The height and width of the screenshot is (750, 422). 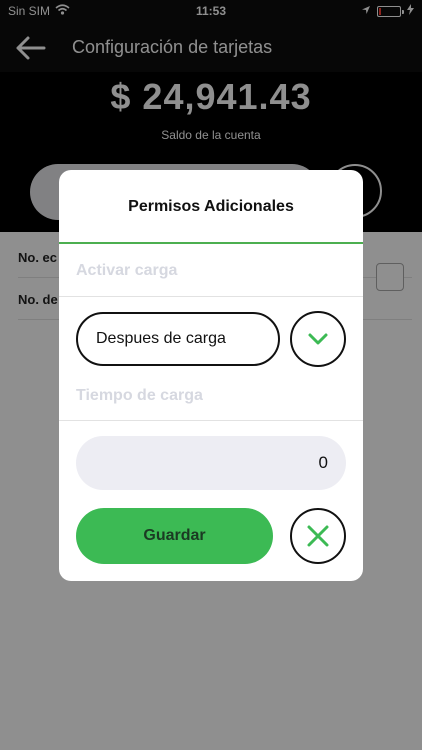 I want to click on charge-mode-select: Despues de carga, so click(x=178, y=339).